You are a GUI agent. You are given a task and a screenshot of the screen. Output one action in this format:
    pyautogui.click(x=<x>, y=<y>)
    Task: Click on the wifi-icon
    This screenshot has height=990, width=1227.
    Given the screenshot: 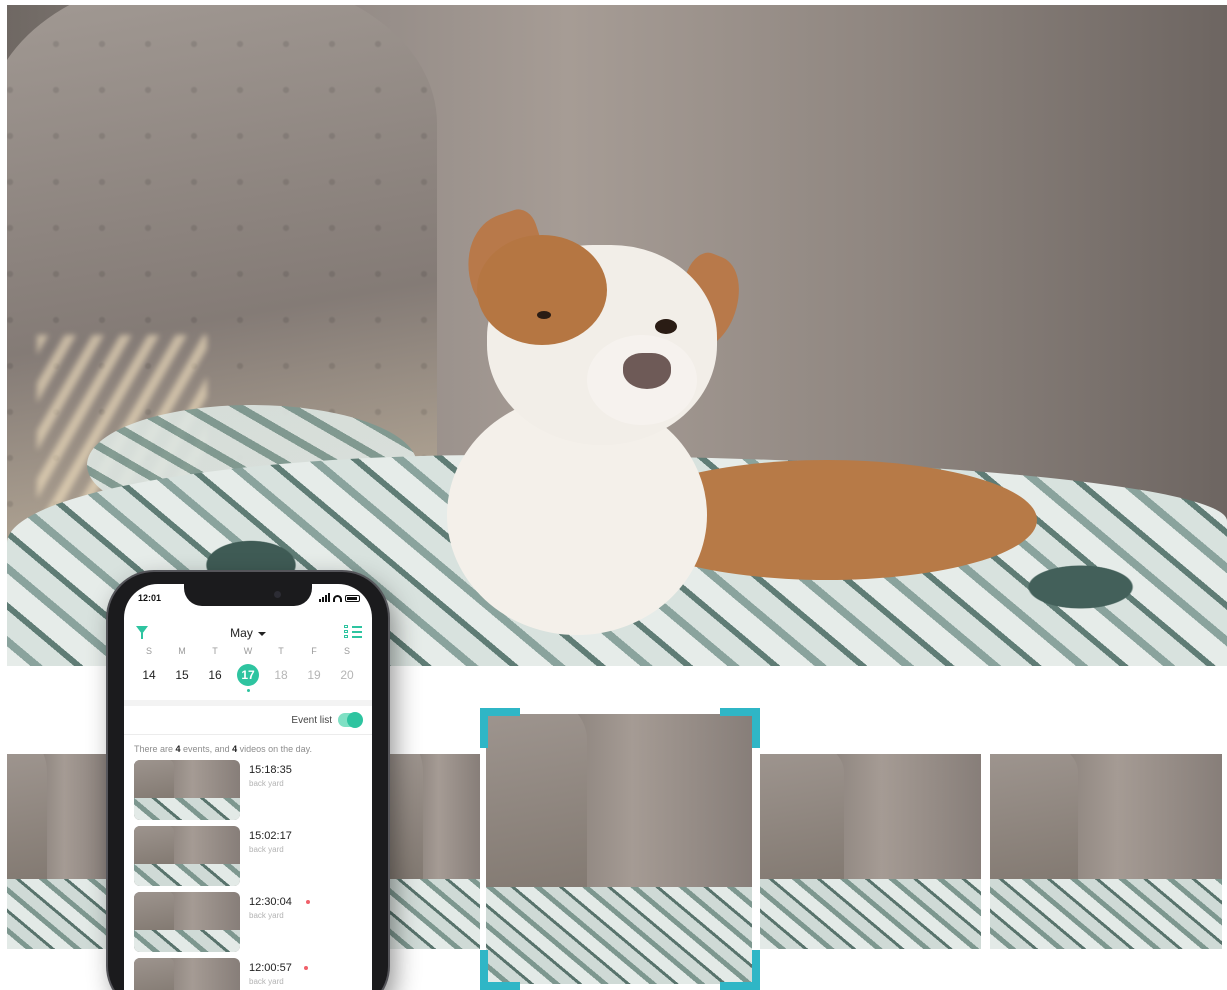 What is the action you would take?
    pyautogui.click(x=337, y=598)
    